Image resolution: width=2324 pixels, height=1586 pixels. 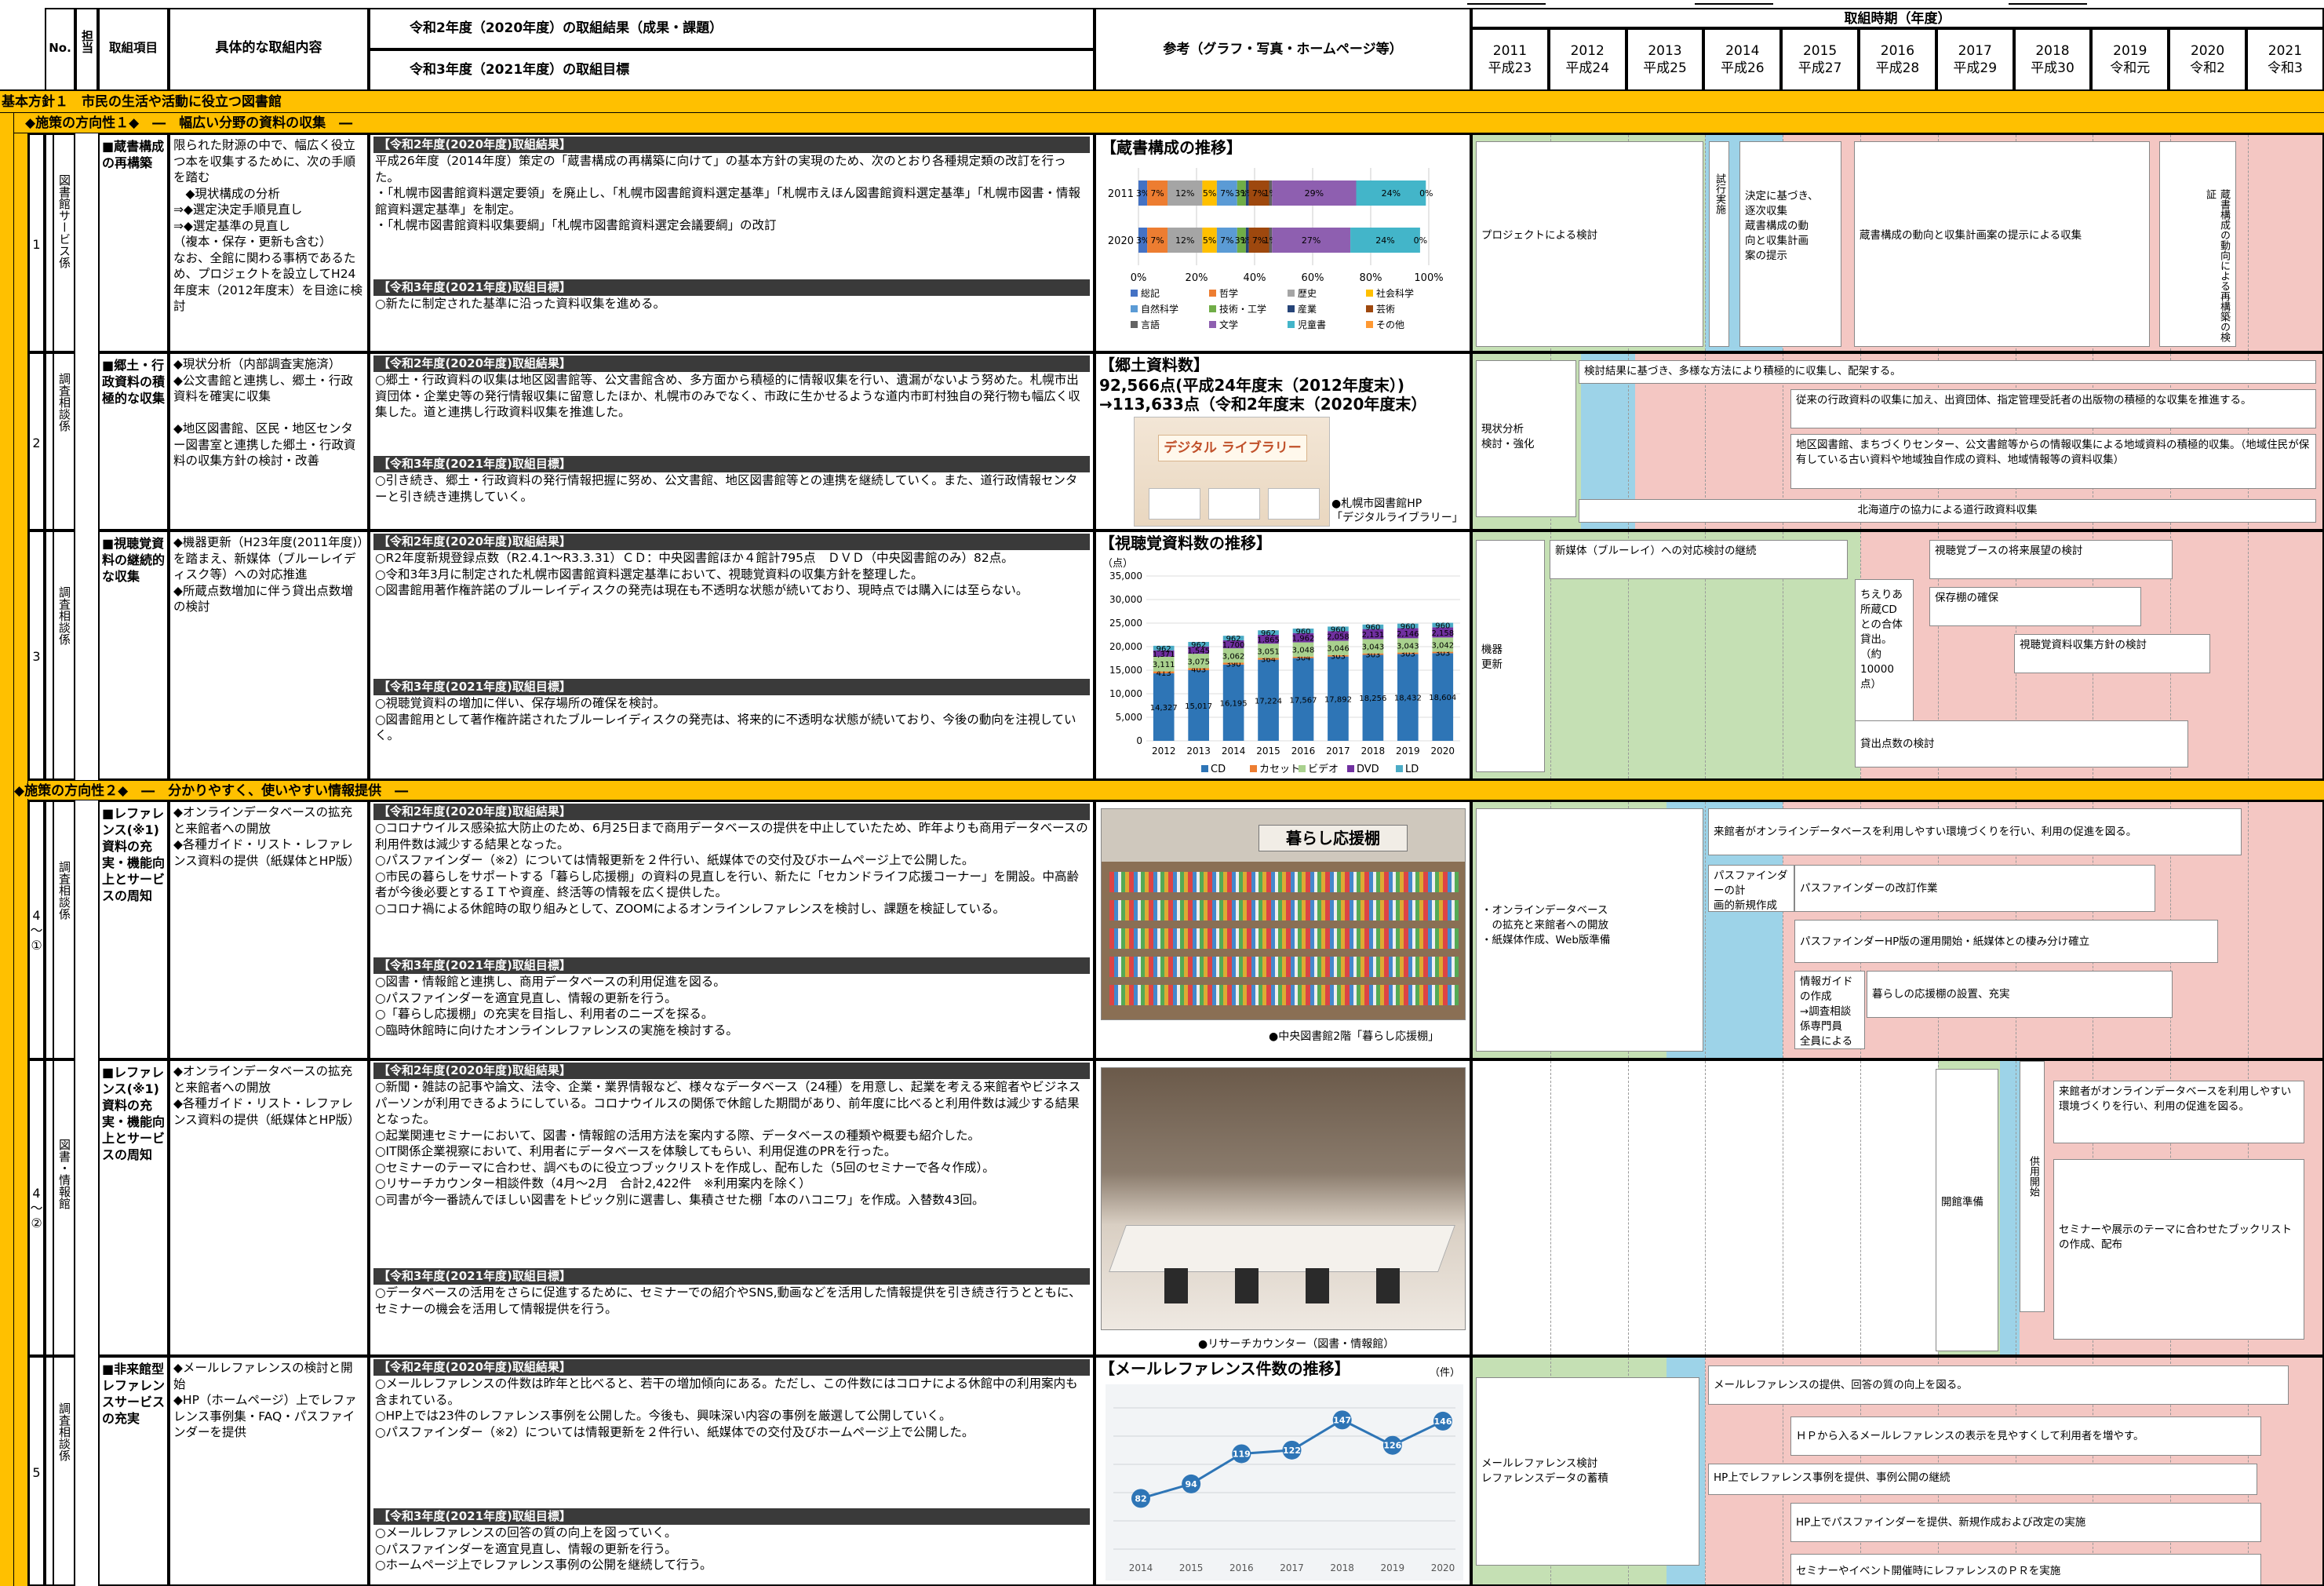 I want to click on year-header-cell: 2021 令和3, so click(x=2285, y=60).